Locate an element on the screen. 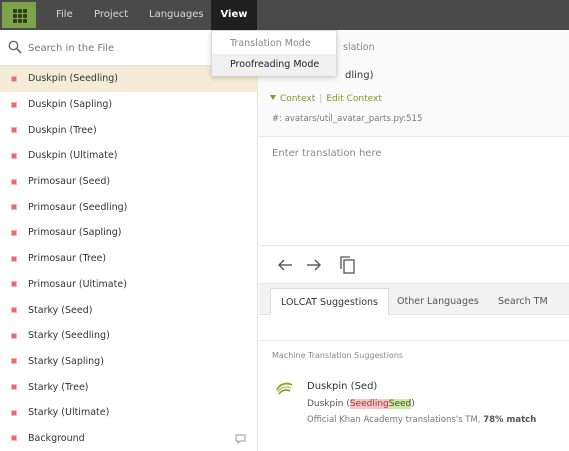  translation-area is located at coordinates (414, 192).